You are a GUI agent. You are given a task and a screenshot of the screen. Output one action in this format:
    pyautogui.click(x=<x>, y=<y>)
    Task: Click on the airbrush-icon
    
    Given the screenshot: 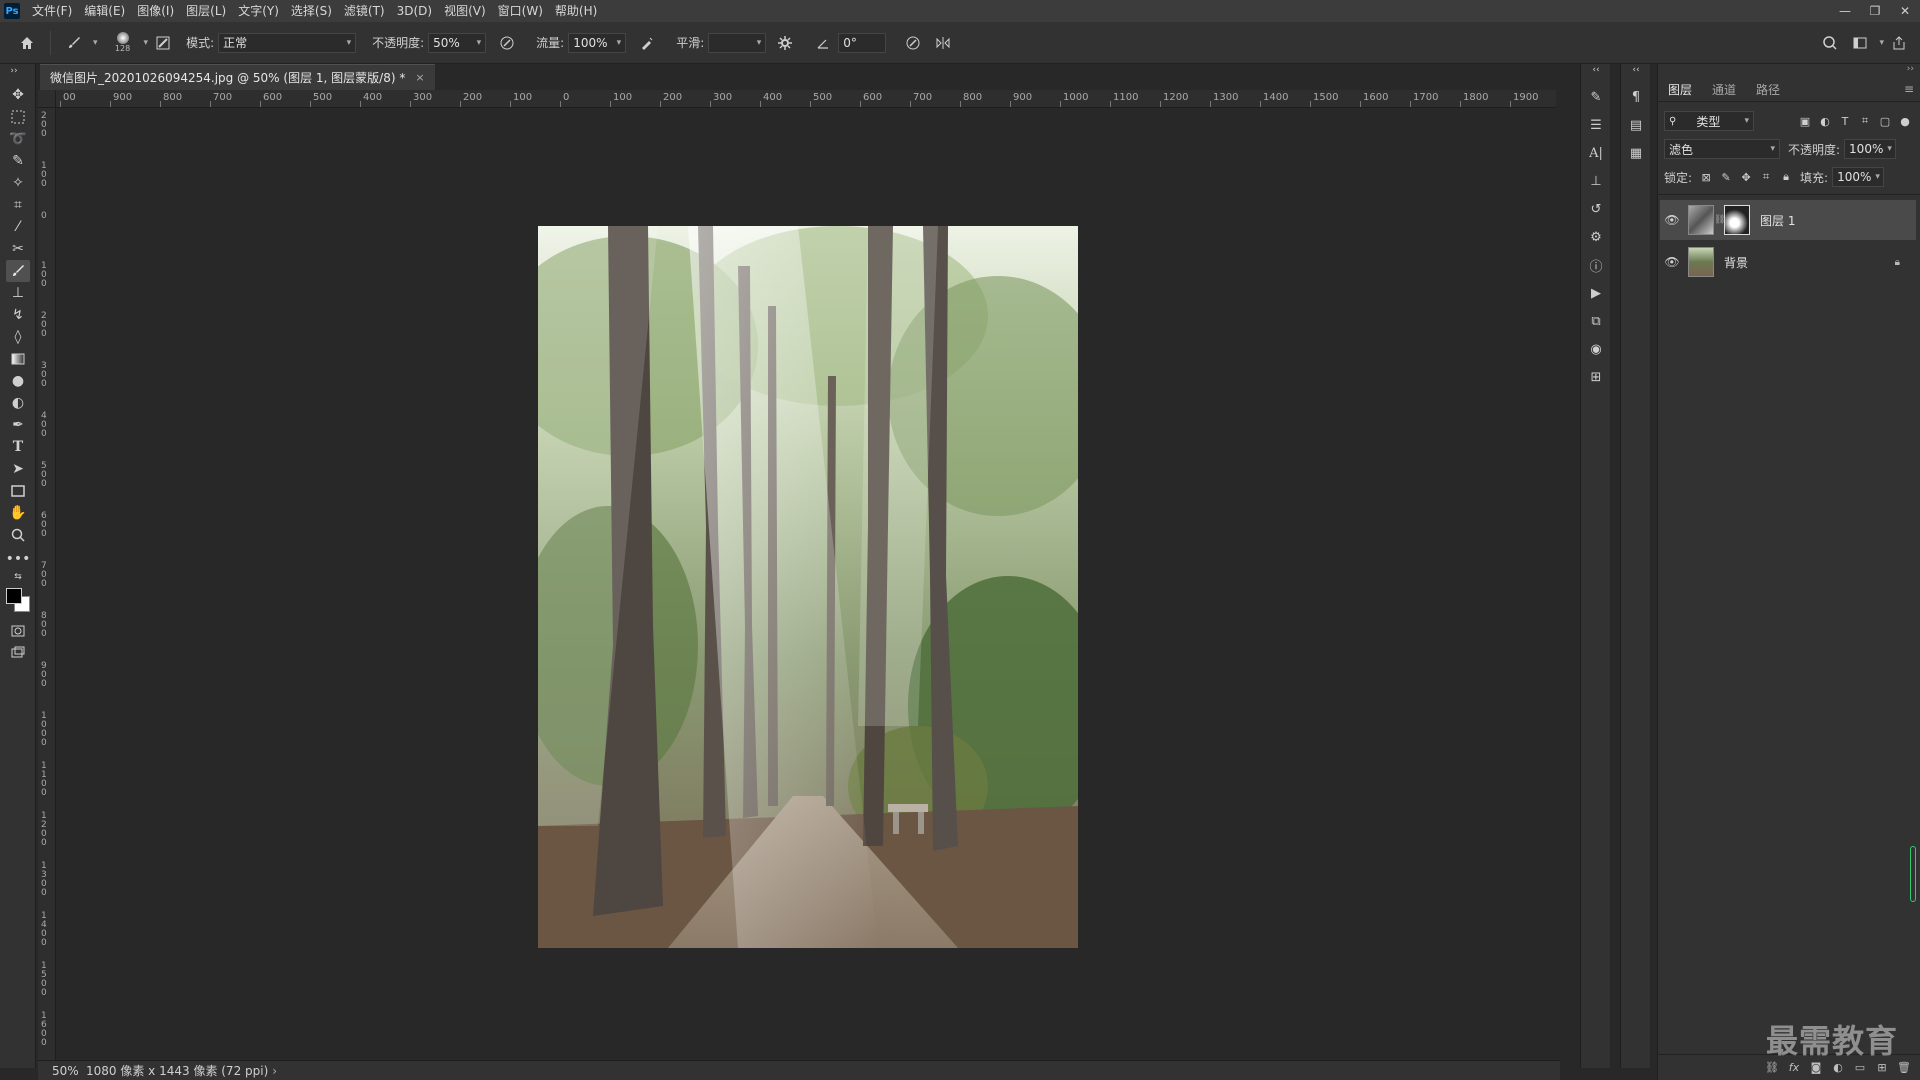 What is the action you would take?
    pyautogui.click(x=647, y=43)
    